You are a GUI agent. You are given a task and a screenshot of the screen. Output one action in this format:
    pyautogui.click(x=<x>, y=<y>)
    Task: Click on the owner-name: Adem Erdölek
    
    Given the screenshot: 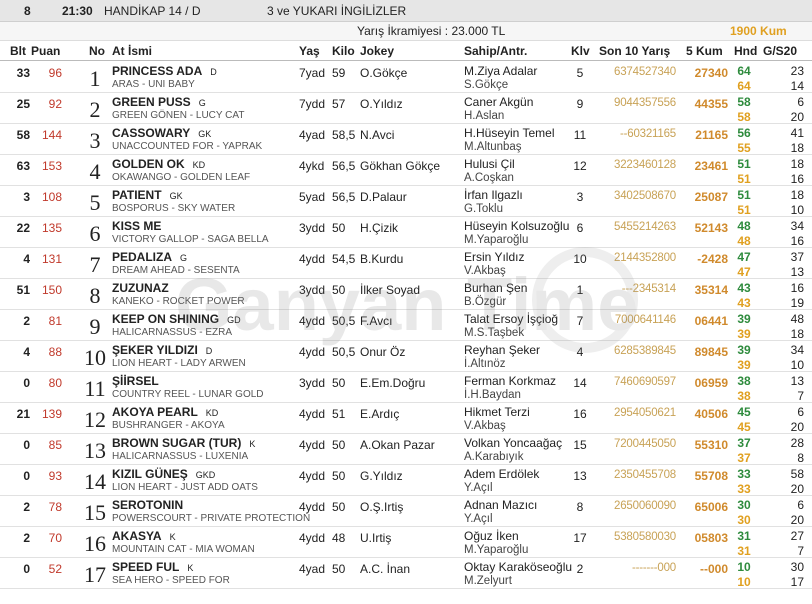 What is the action you would take?
    pyautogui.click(x=501, y=474)
    